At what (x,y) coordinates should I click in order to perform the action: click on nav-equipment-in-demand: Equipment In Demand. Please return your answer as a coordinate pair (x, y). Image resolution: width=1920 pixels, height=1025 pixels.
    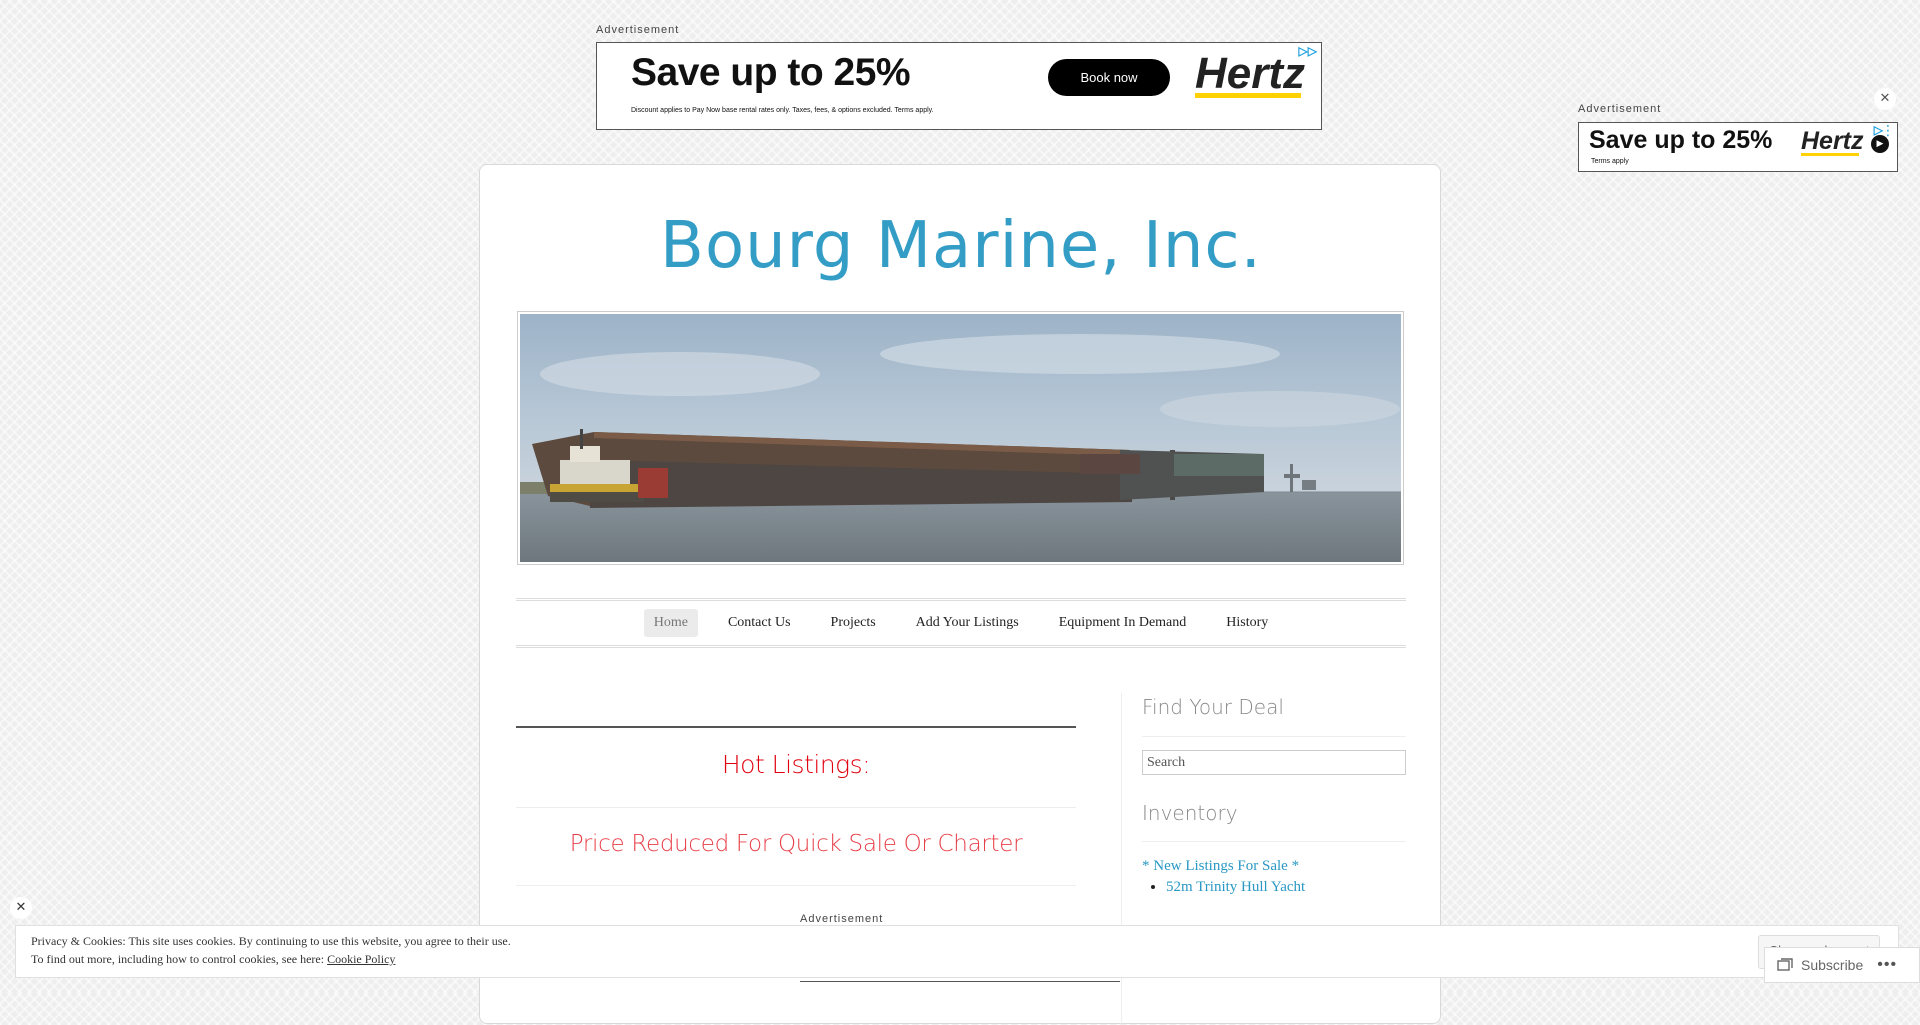
    Looking at the image, I should click on (1123, 623).